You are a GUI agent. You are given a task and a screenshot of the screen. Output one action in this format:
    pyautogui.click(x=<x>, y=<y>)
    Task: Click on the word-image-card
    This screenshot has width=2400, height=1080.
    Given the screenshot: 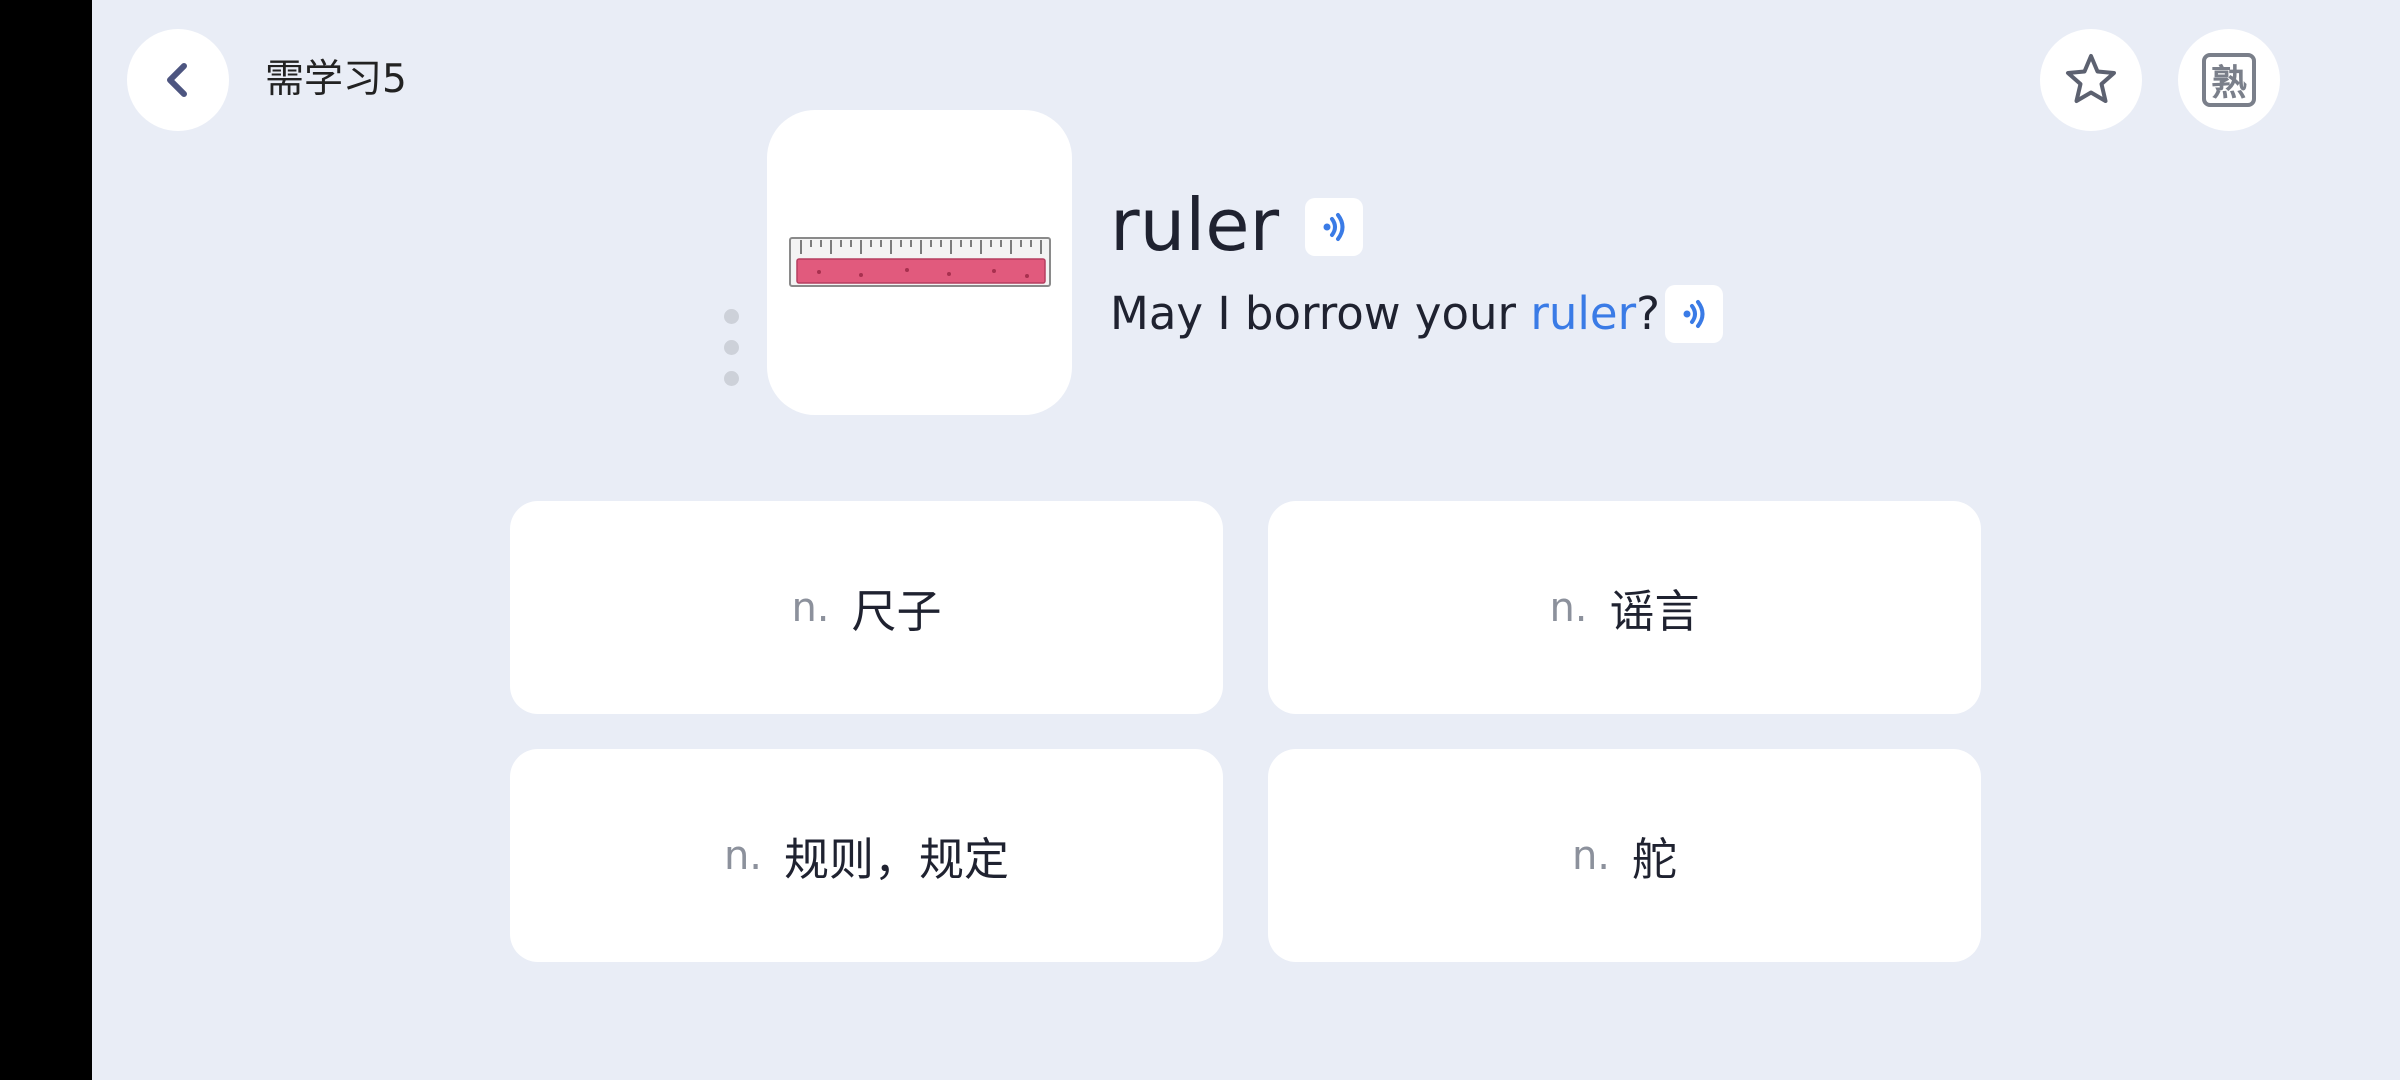 What is the action you would take?
    pyautogui.click(x=919, y=262)
    